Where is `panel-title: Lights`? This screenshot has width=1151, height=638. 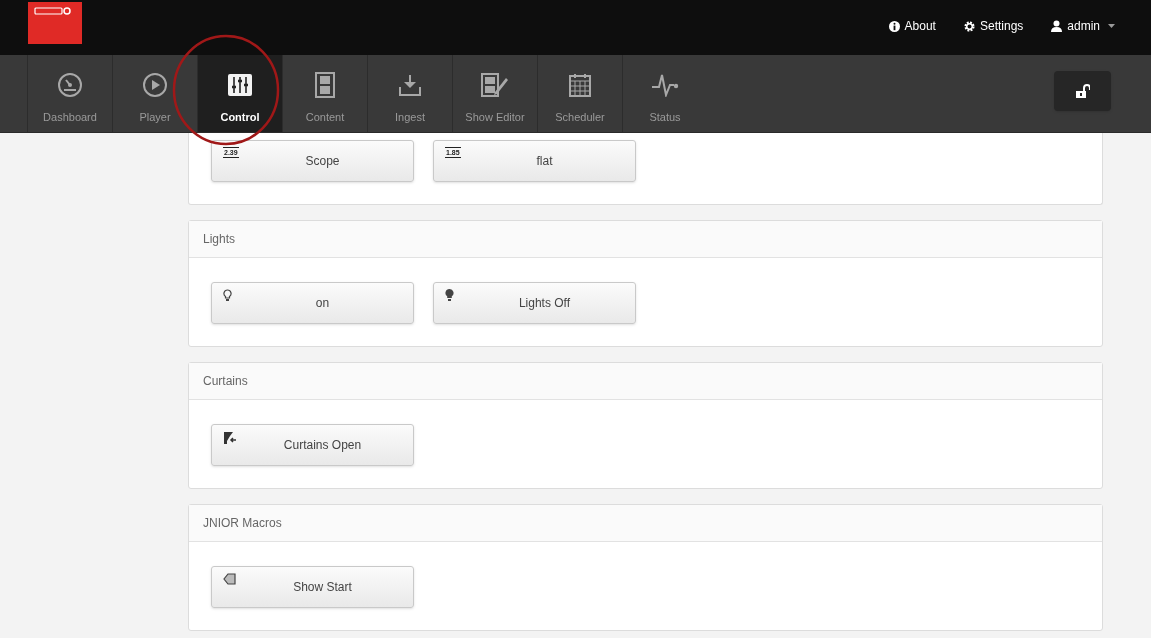 panel-title: Lights is located at coordinates (645, 239).